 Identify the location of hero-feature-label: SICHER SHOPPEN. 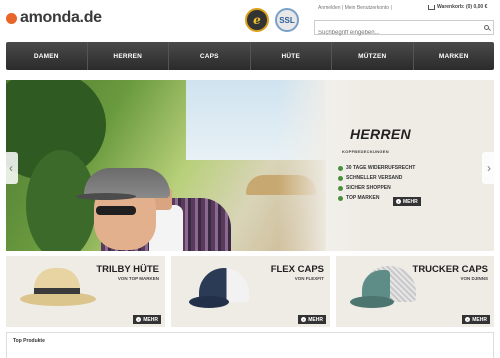
(368, 188).